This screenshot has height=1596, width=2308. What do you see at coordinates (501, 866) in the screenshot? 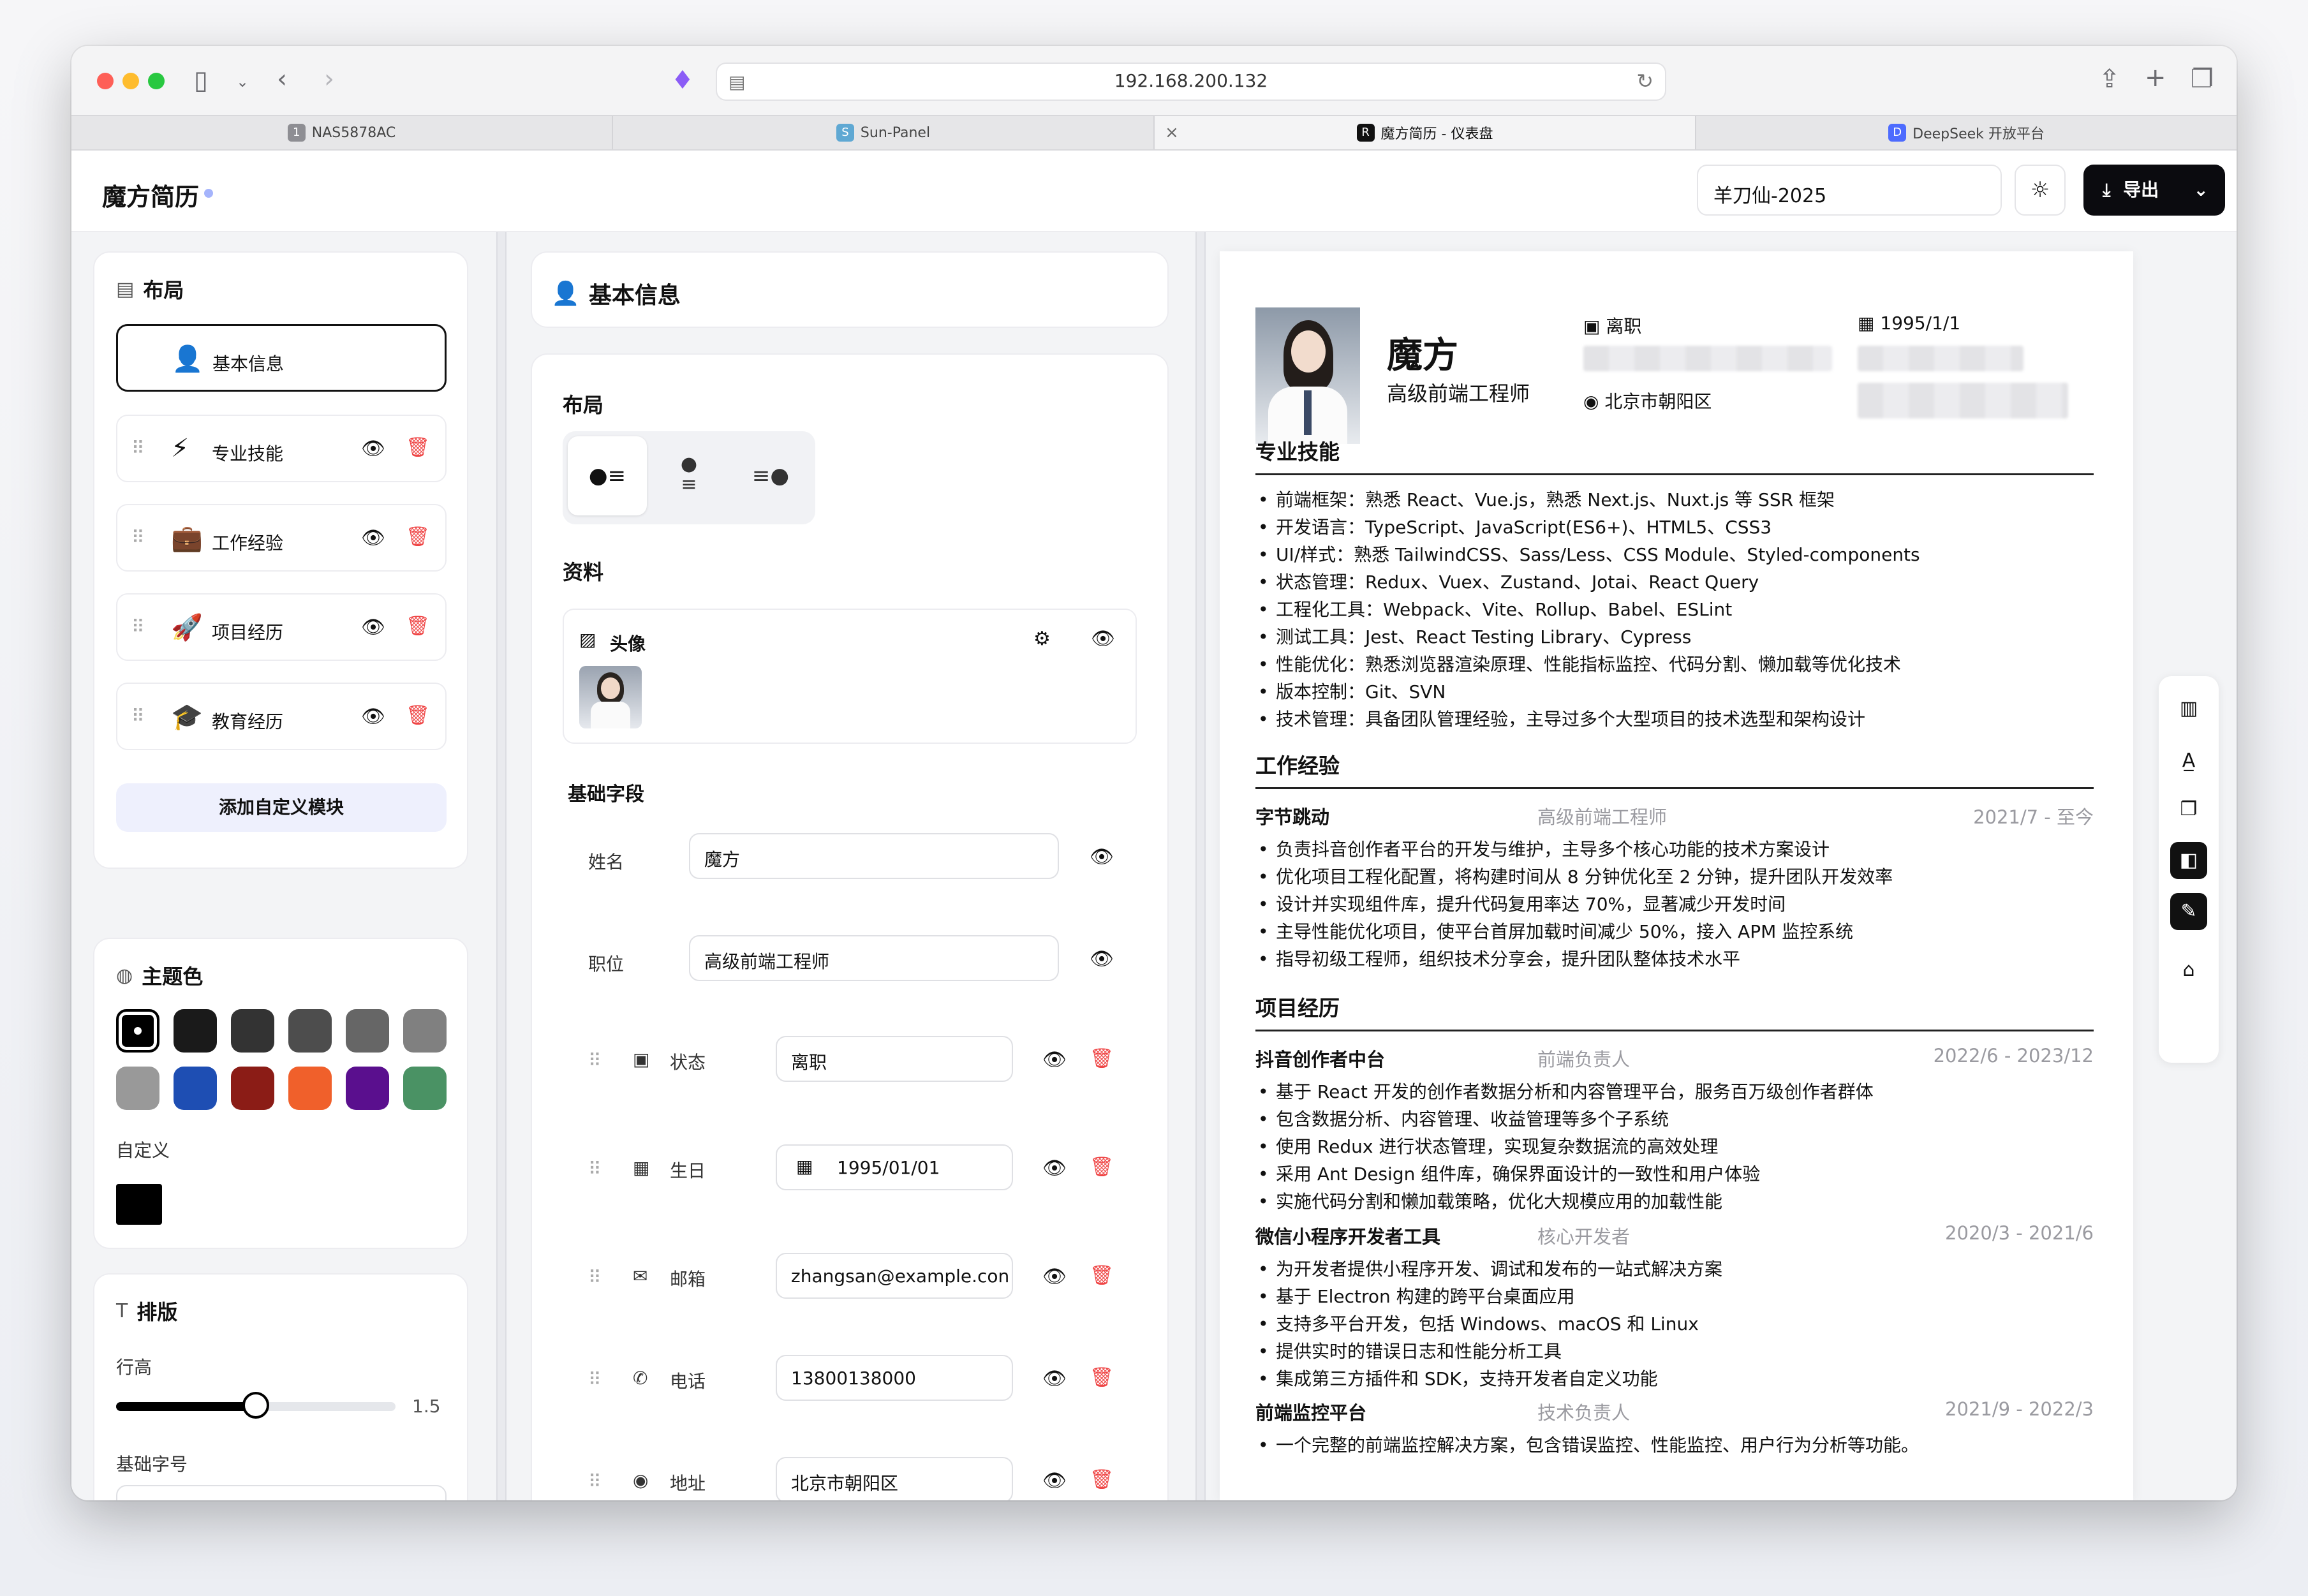
I see `panel-resizer` at bounding box center [501, 866].